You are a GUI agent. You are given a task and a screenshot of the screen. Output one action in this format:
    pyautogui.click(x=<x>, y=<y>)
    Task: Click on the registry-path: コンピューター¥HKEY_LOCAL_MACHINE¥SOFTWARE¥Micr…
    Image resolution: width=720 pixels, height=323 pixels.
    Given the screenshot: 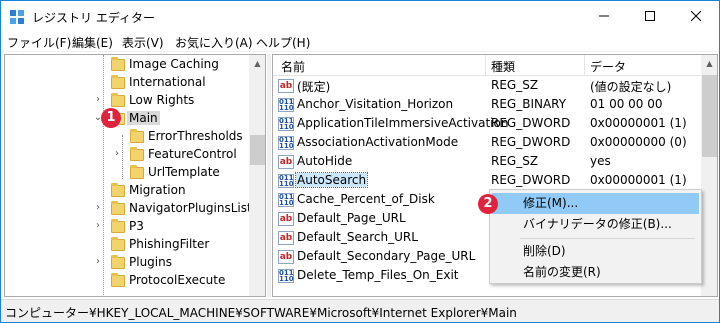 What is the action you would take?
    pyautogui.click(x=261, y=313)
    